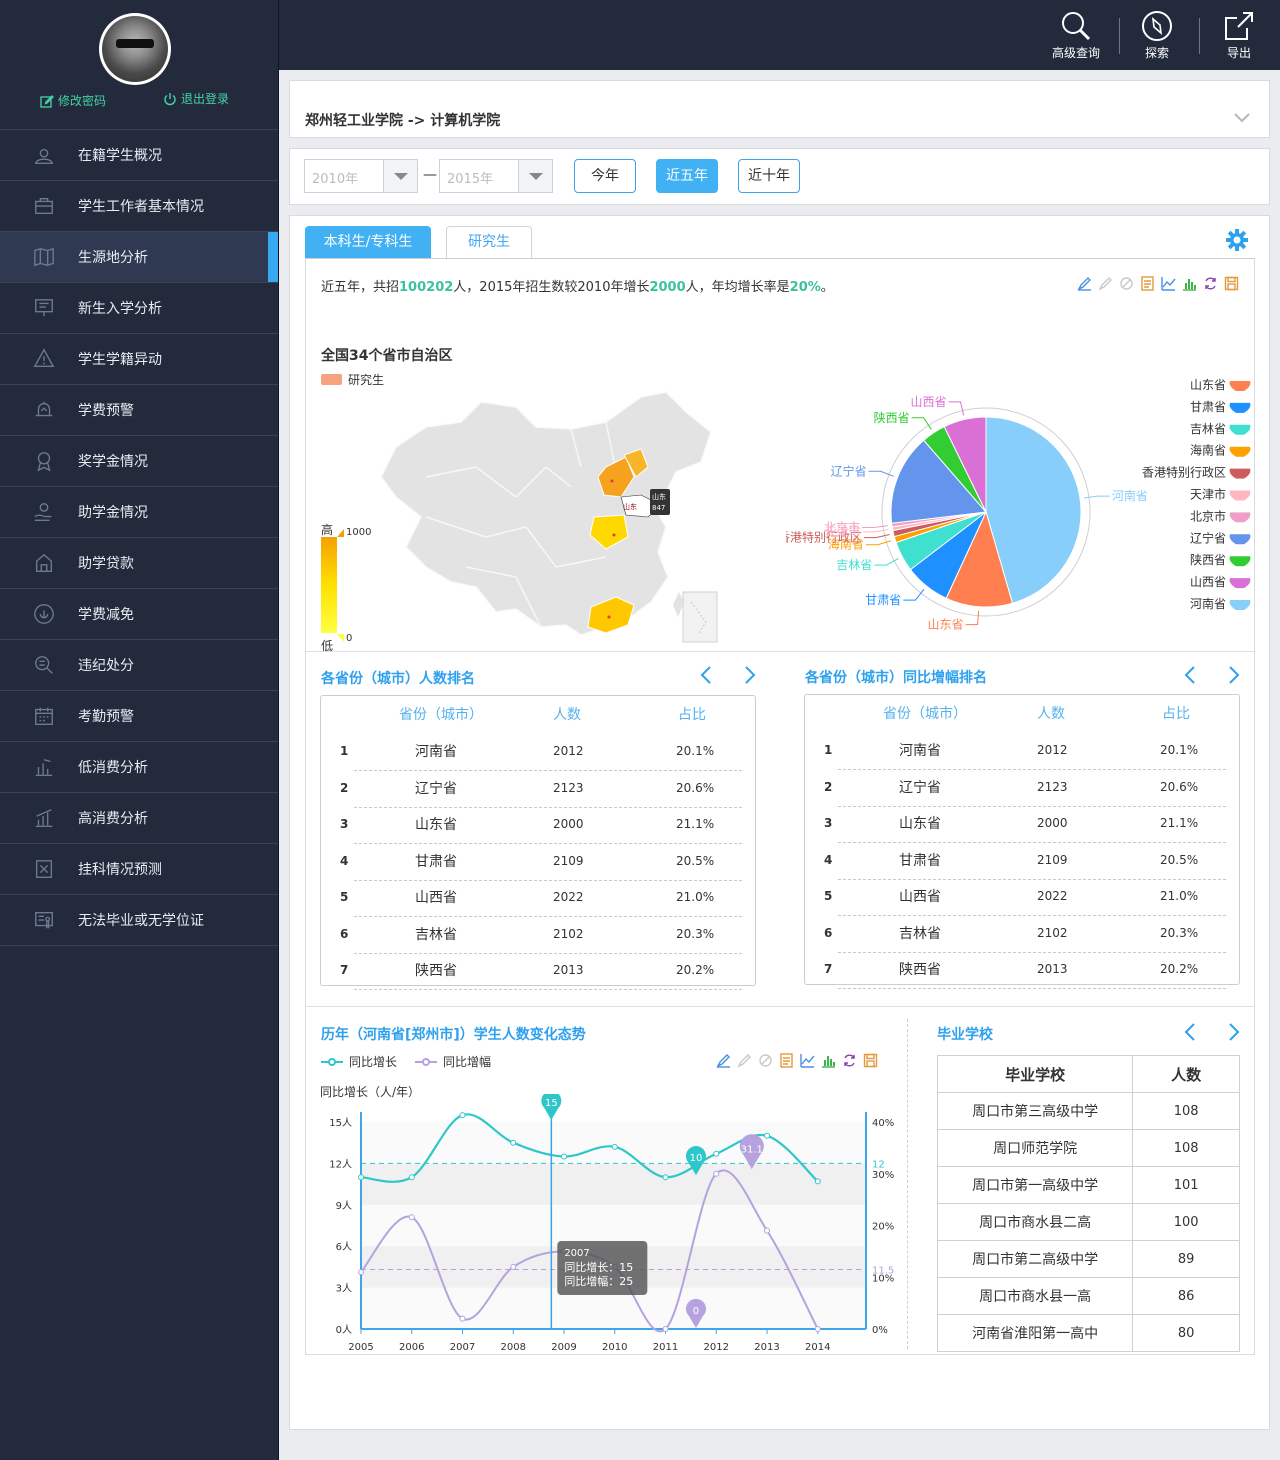 Image resolution: width=1280 pixels, height=1460 pixels. Describe the element at coordinates (340, 638) in the screenshot. I see `scale-handle-bottom` at that location.